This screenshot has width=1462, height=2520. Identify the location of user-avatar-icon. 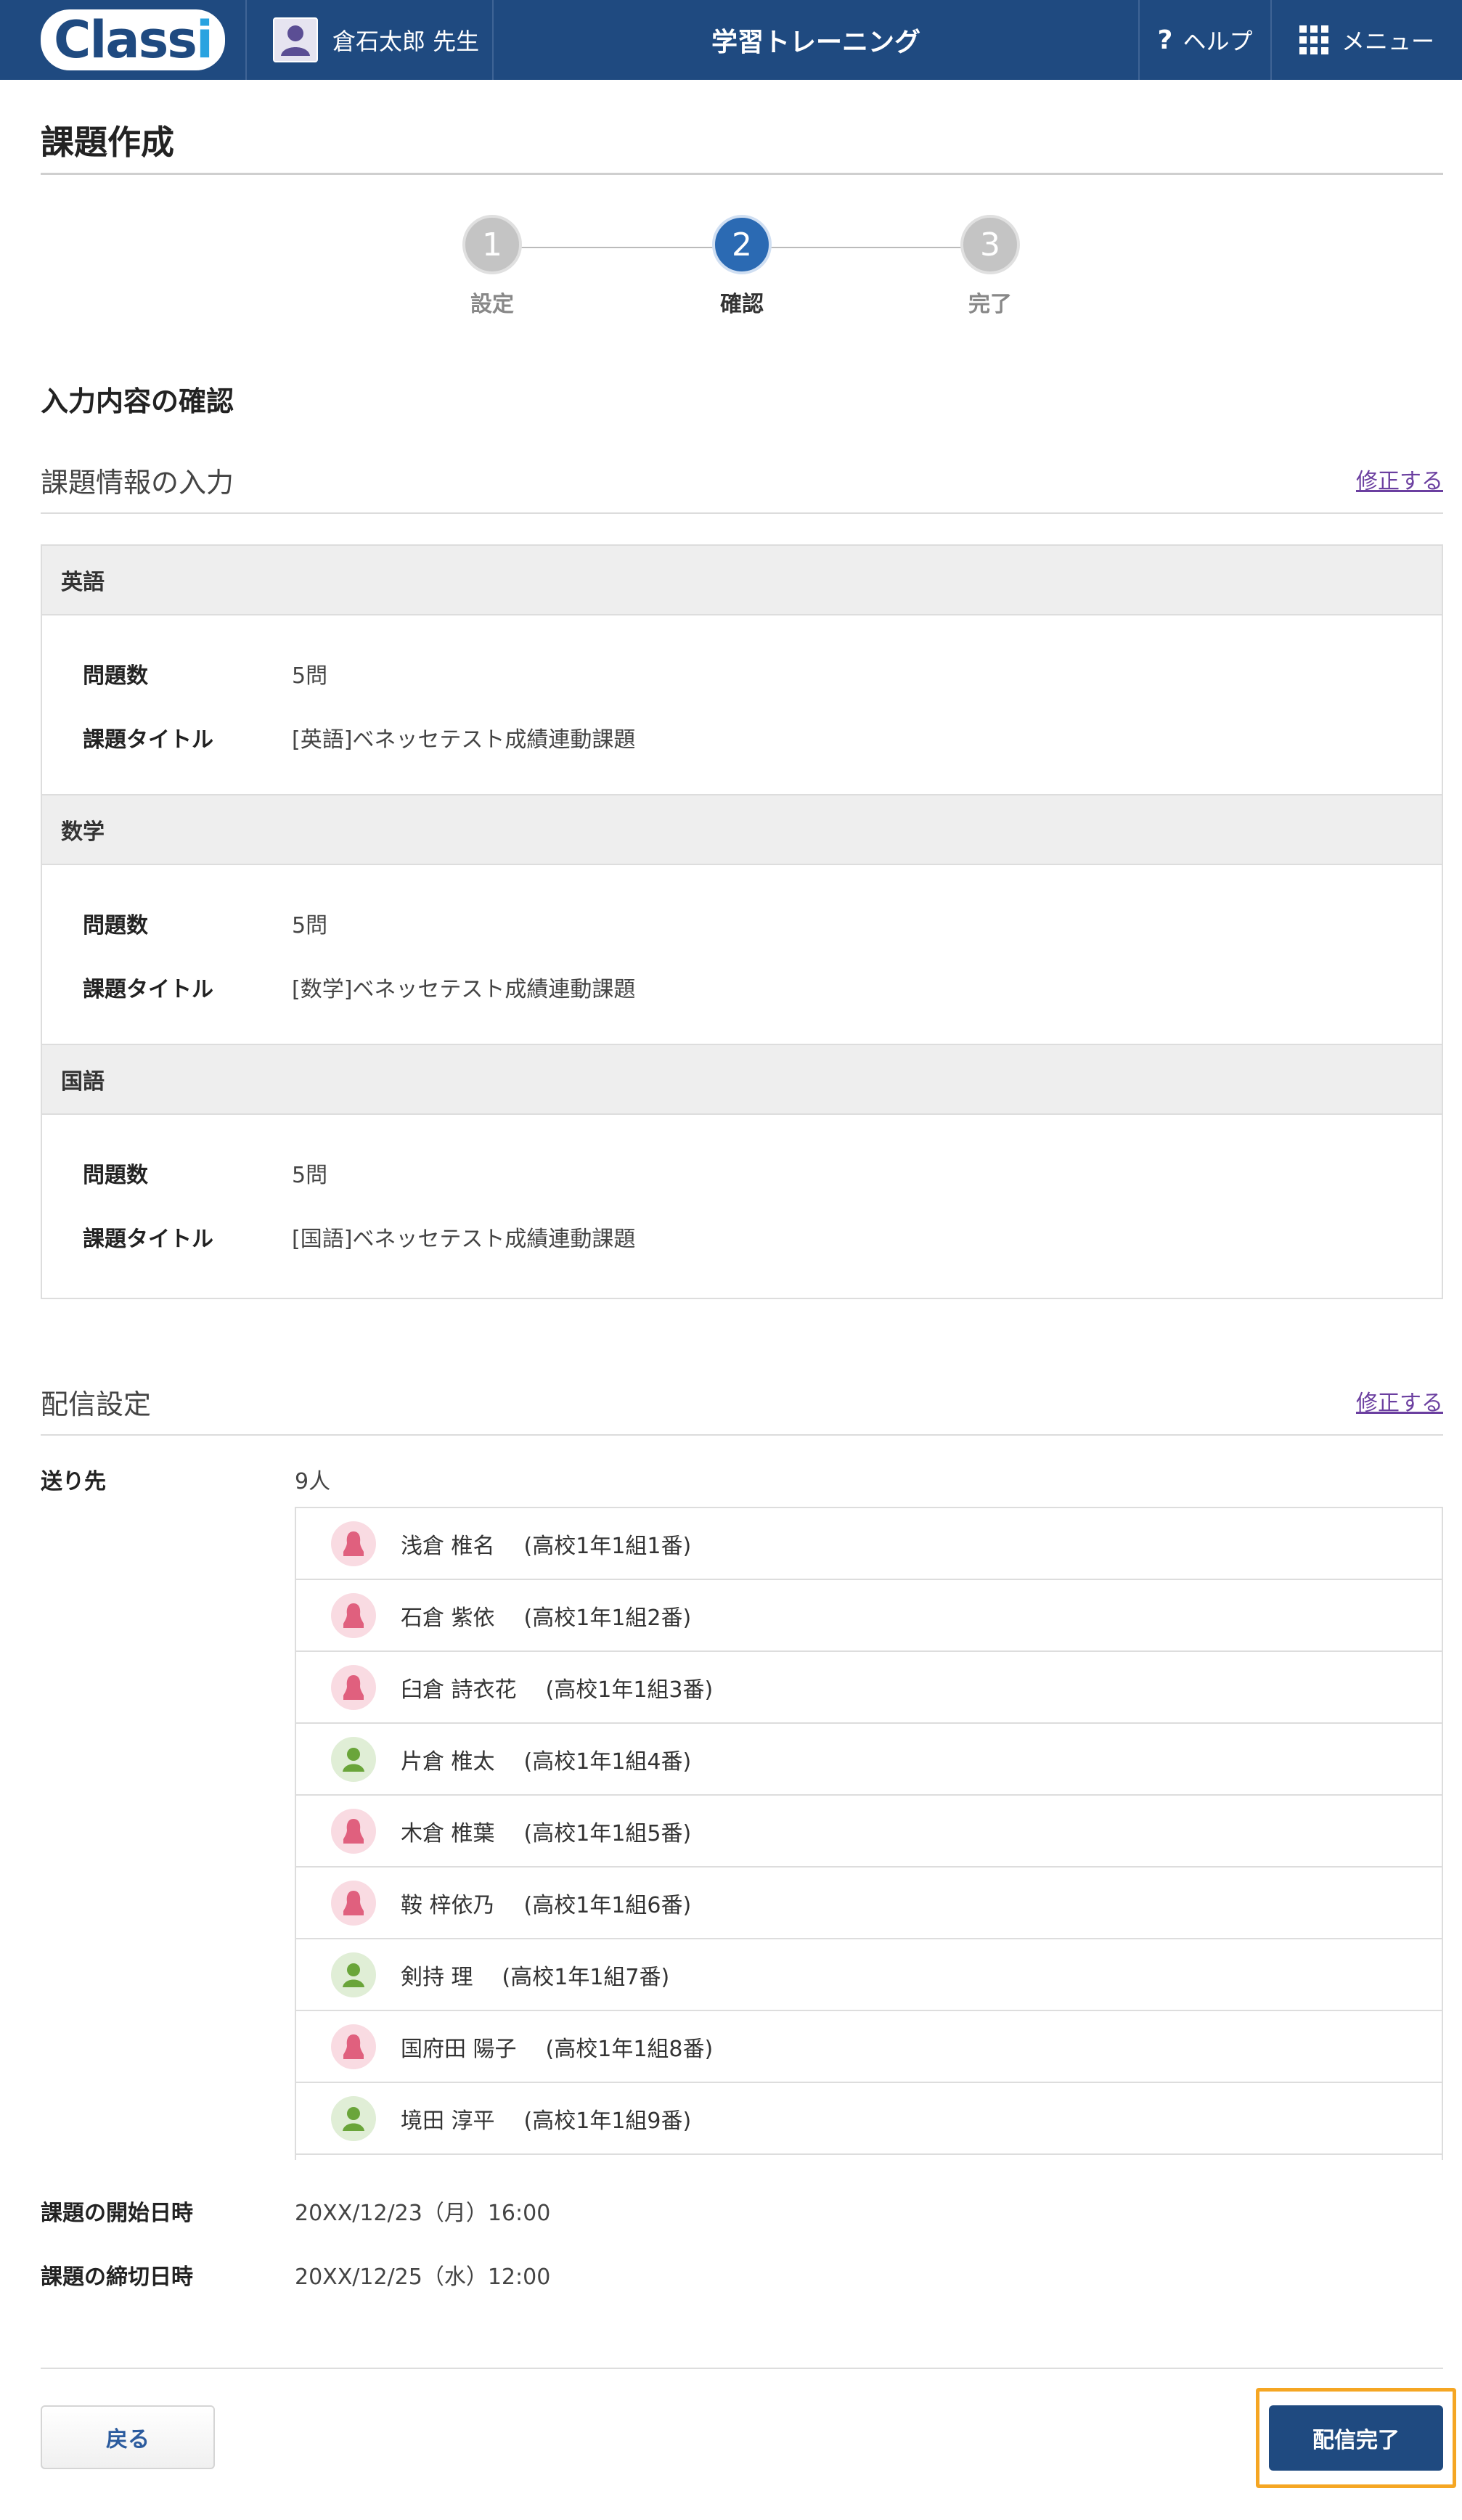
(295, 39).